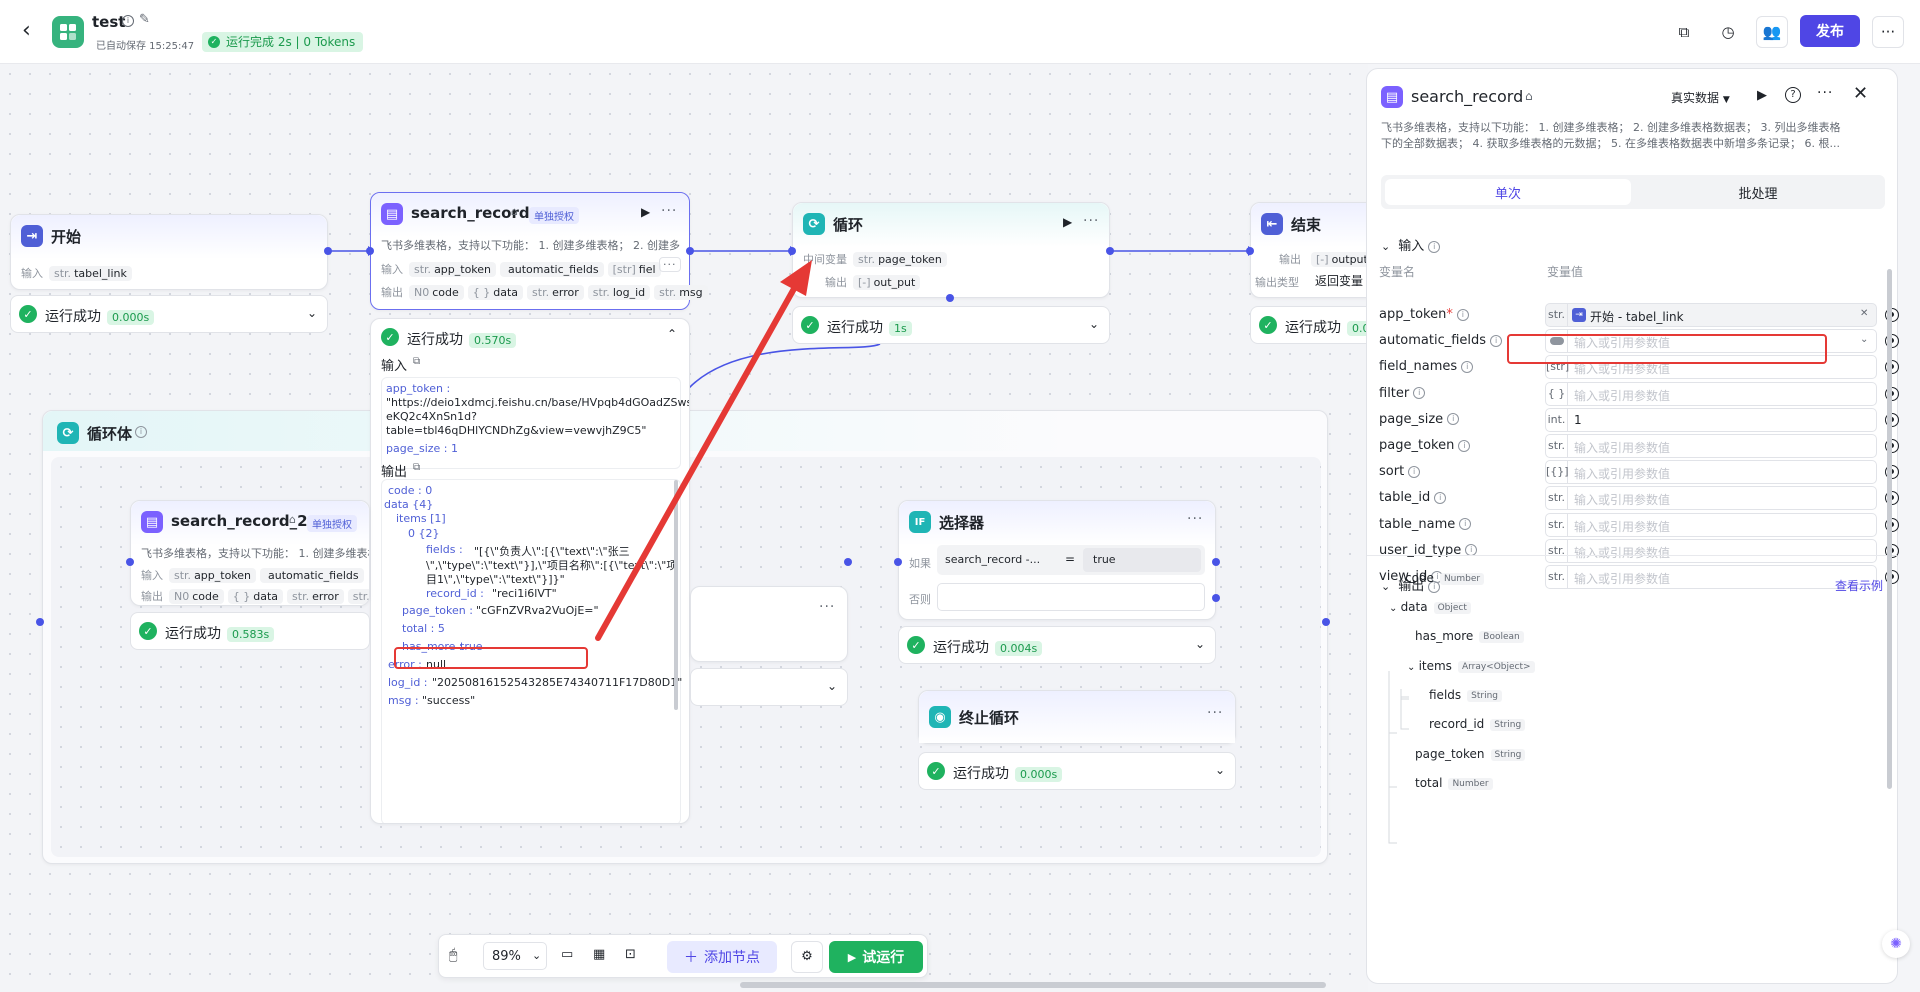  Describe the element at coordinates (453, 955) in the screenshot. I see `mouse-mode-icon: 🖱` at that location.